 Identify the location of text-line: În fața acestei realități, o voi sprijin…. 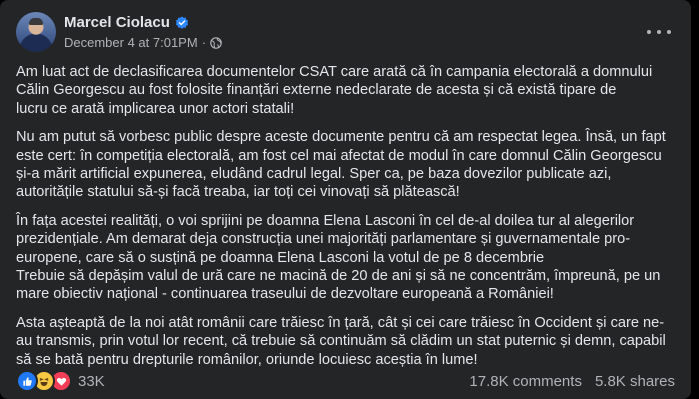
(325, 220).